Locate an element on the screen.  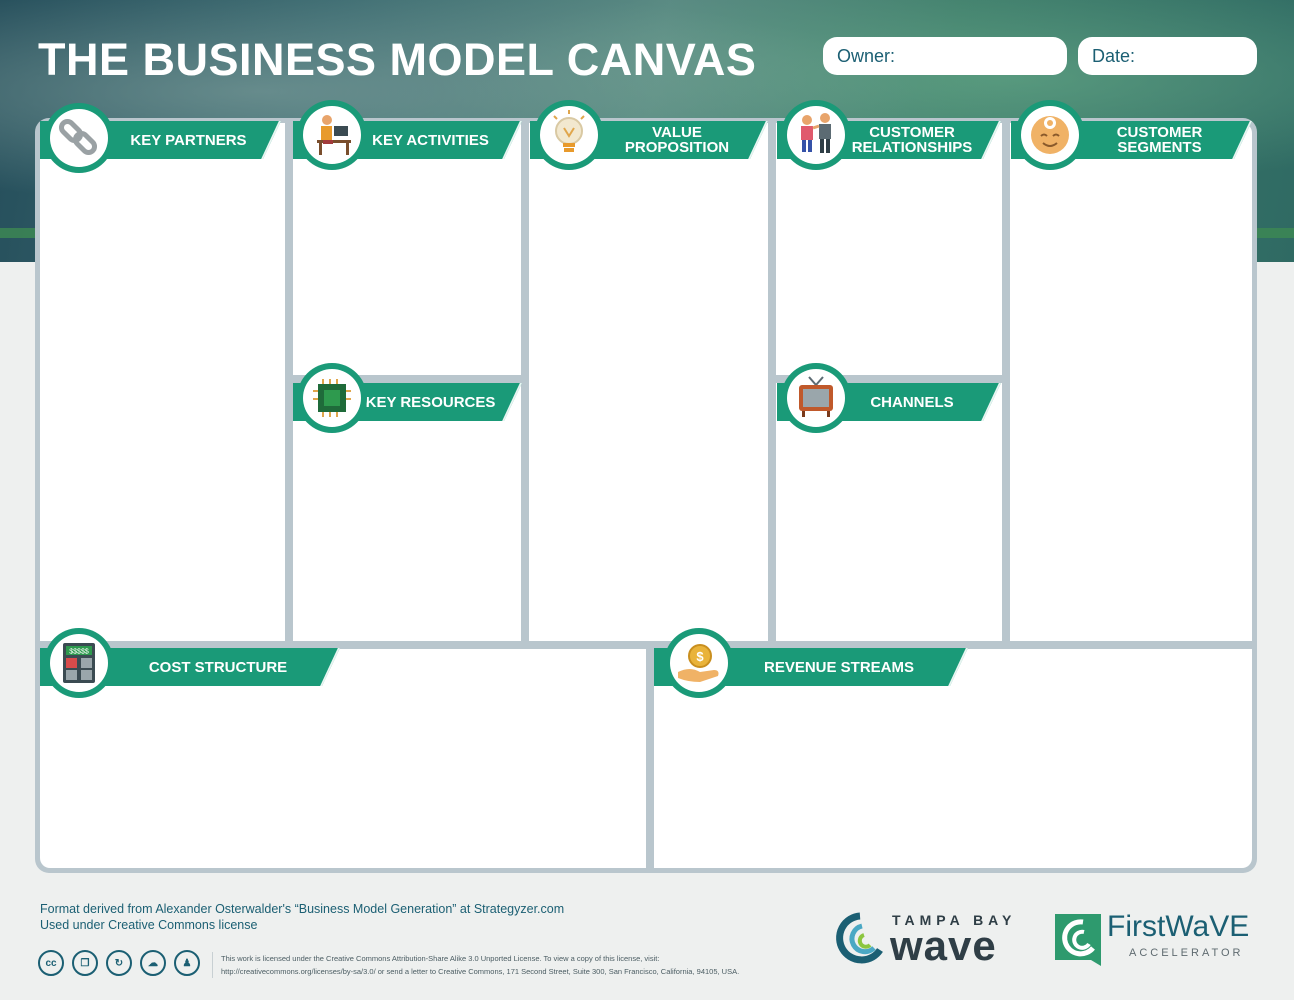
customer-relationships-label: CUSTOMER RELATIONSHIPS is located at coordinates (912, 140).